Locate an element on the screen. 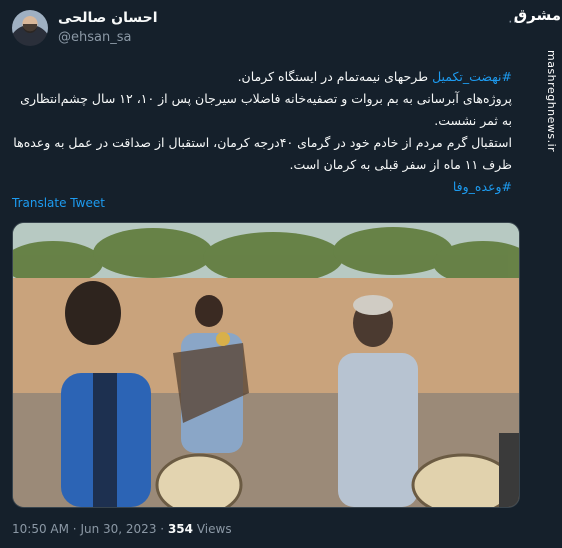  avatar is located at coordinates (30, 28).